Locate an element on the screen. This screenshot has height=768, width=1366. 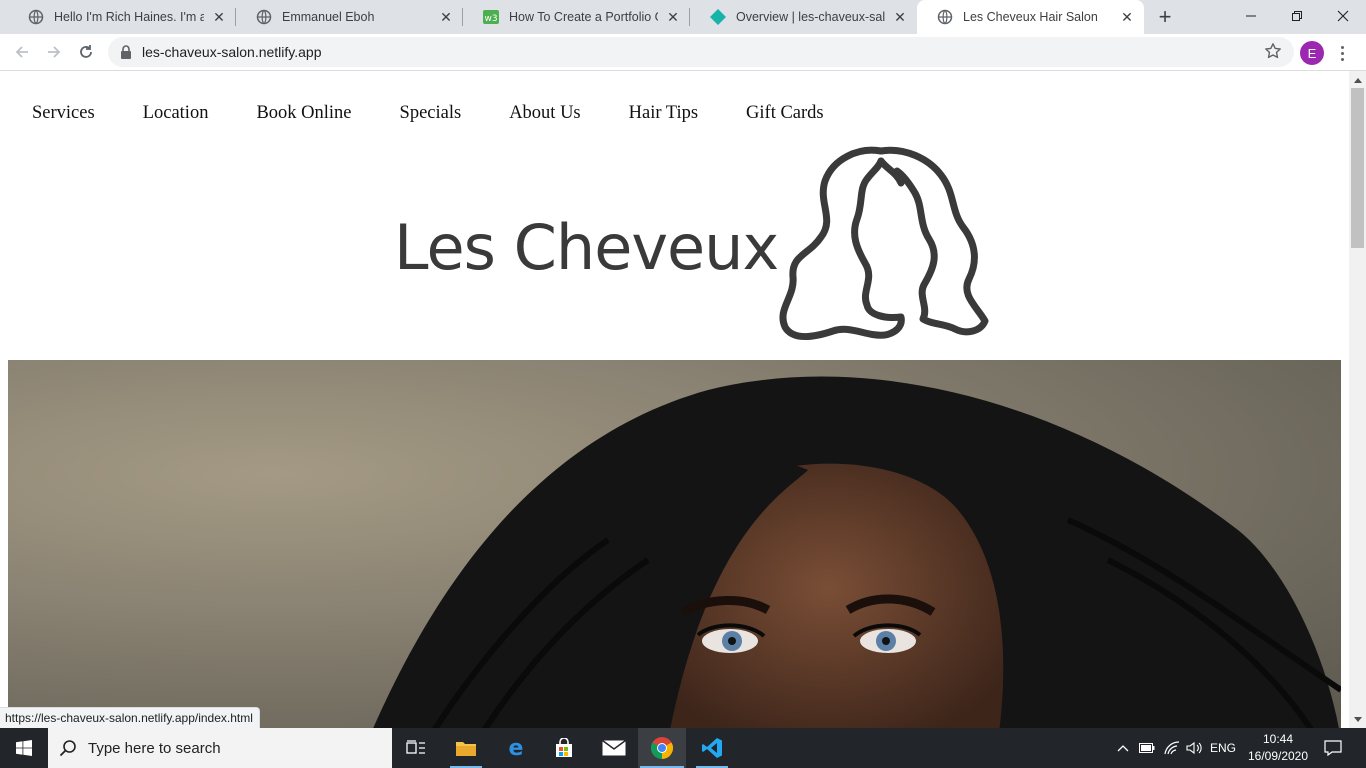
chevron-up-icon is located at coordinates (1123, 748).